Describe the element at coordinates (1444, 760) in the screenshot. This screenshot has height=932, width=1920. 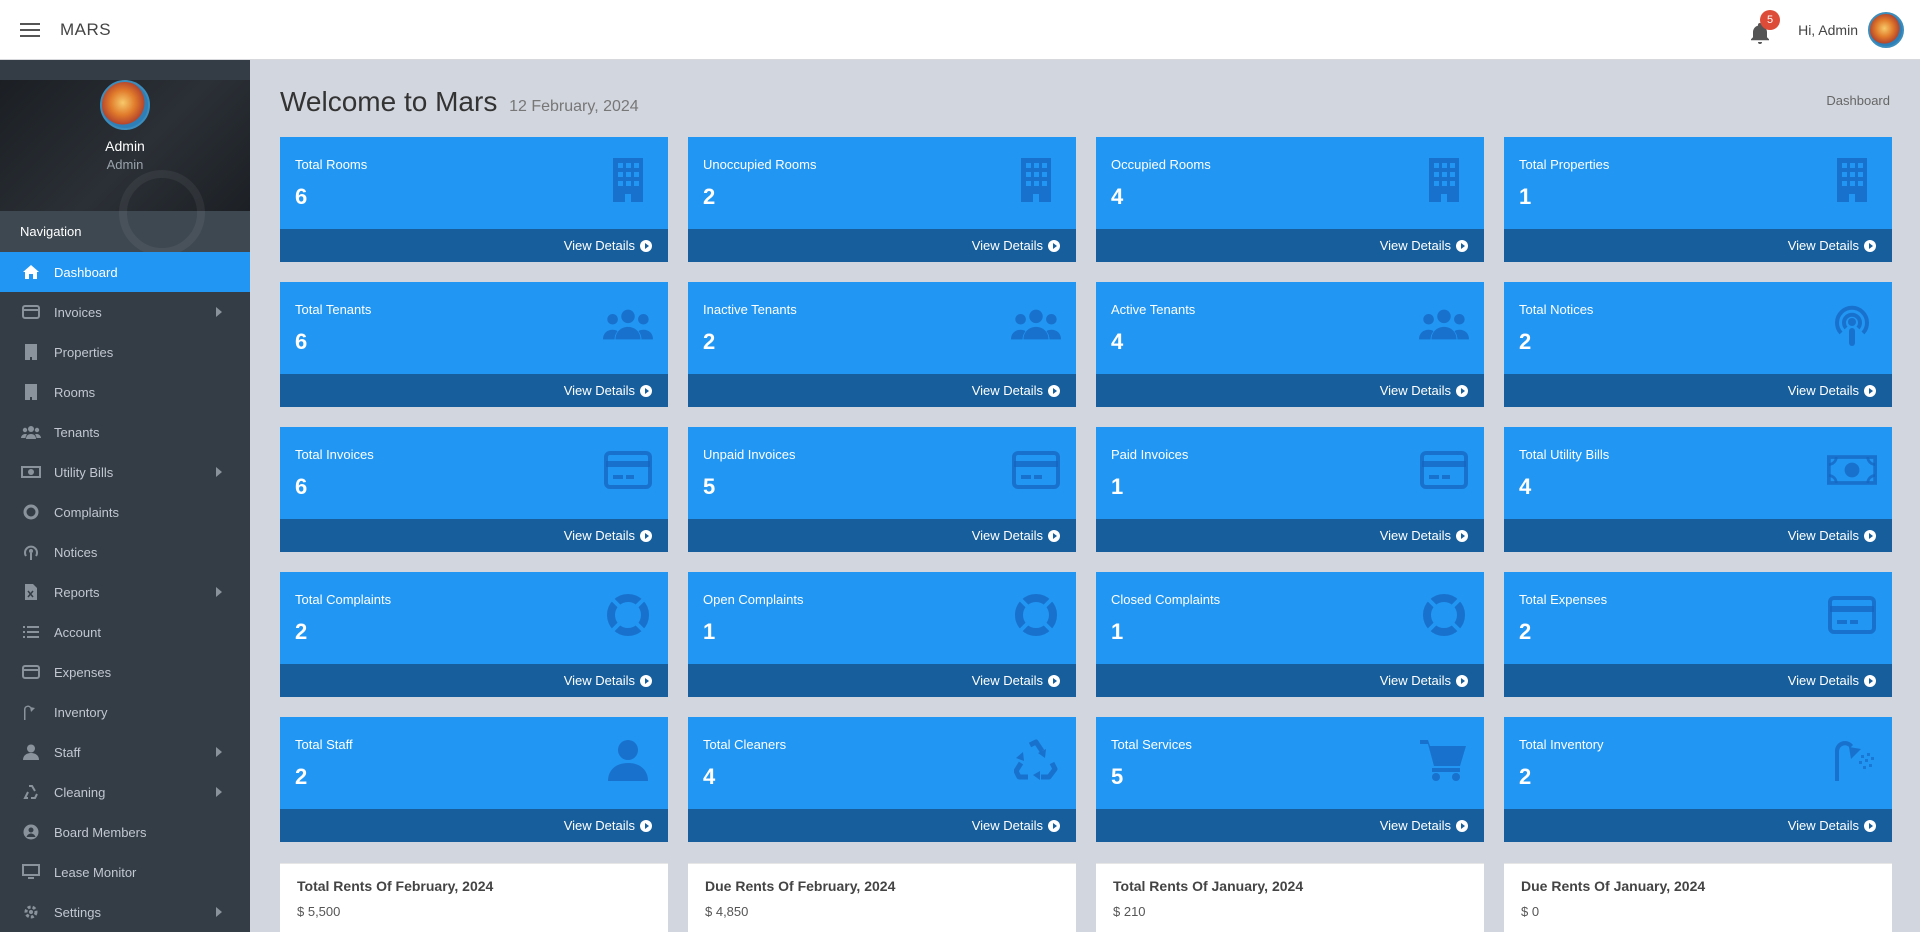
I see `cart-icon` at that location.